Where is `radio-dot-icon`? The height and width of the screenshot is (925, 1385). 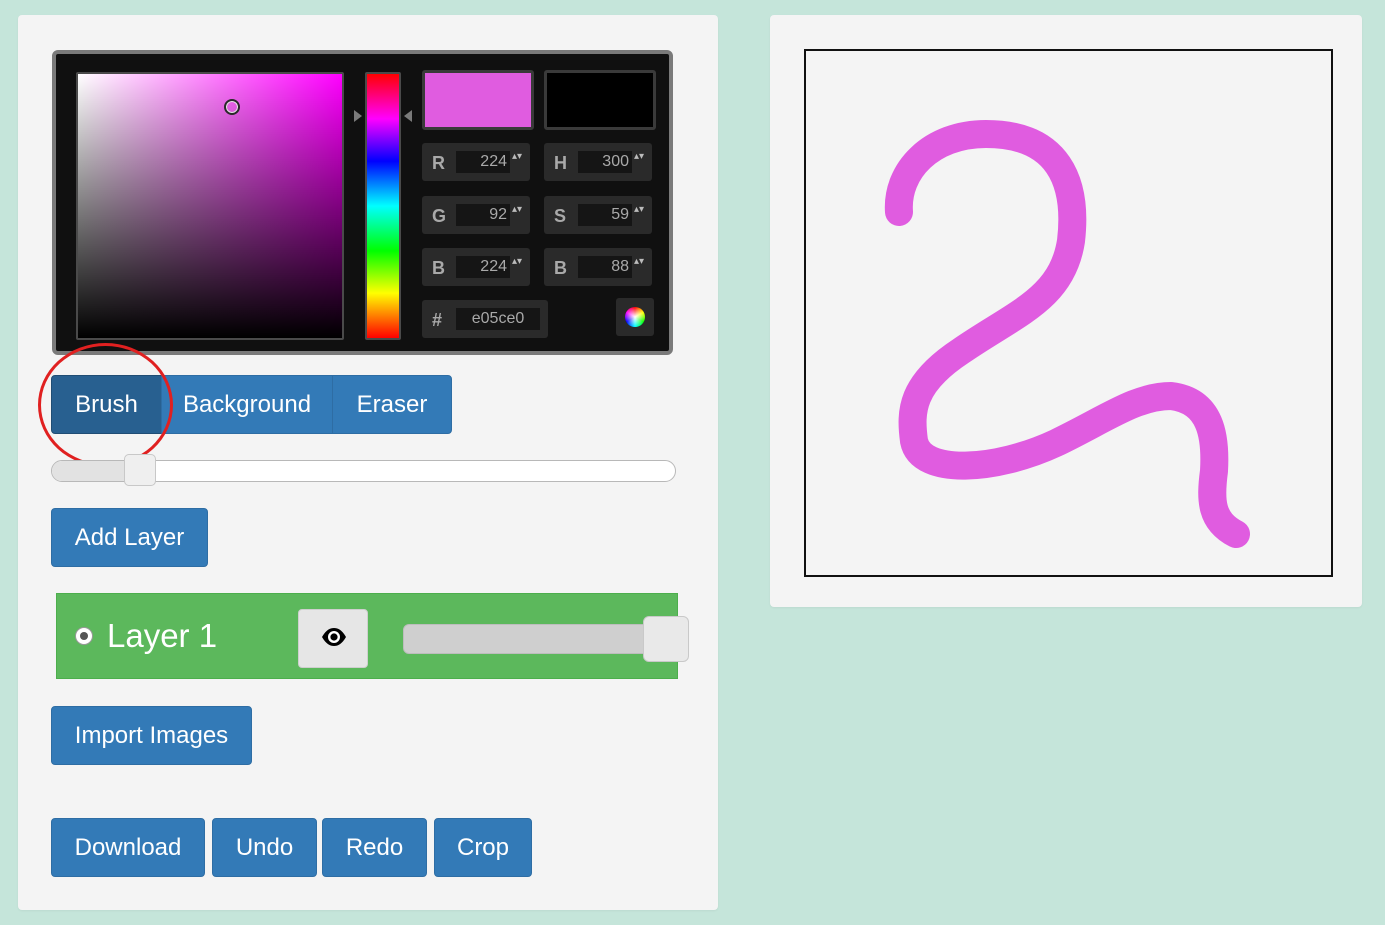
radio-dot-icon is located at coordinates (84, 636).